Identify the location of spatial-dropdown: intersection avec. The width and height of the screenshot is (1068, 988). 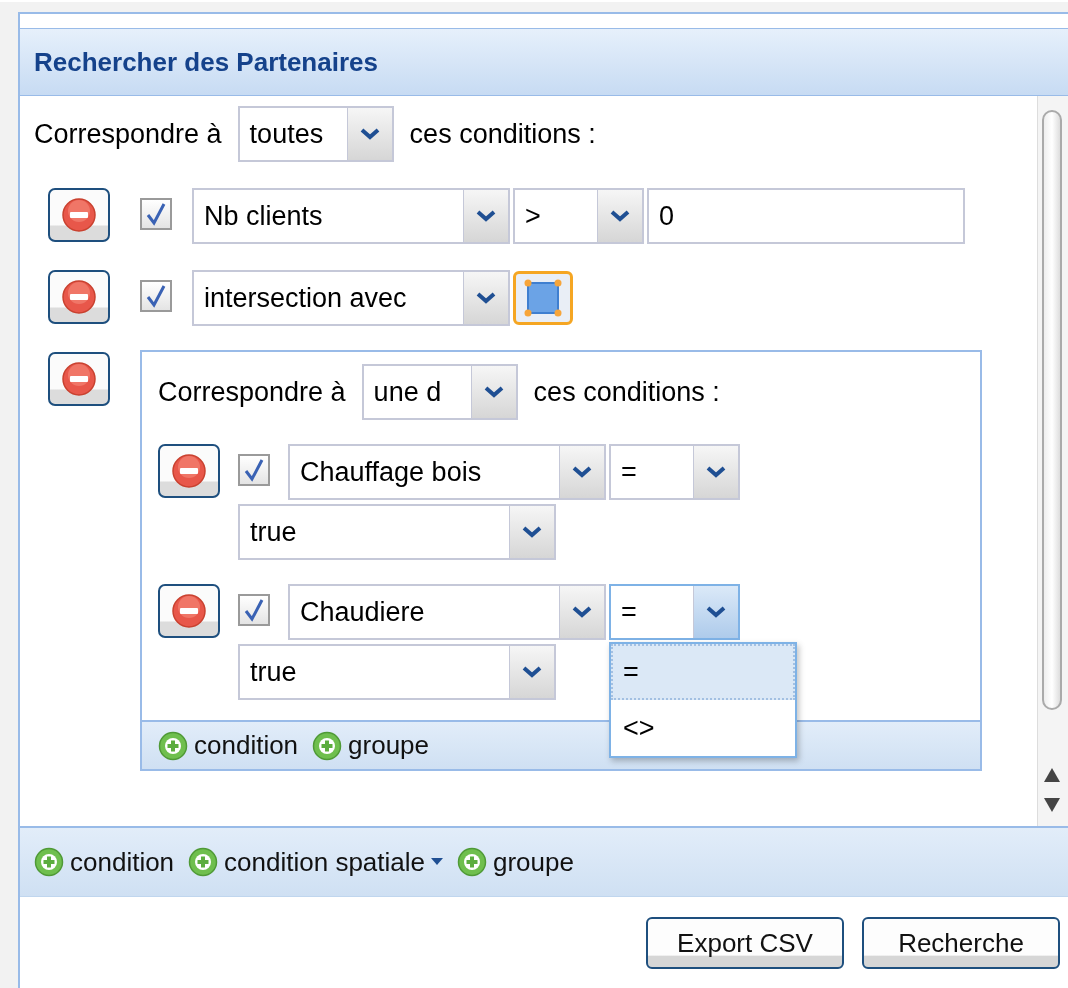
(351, 298).